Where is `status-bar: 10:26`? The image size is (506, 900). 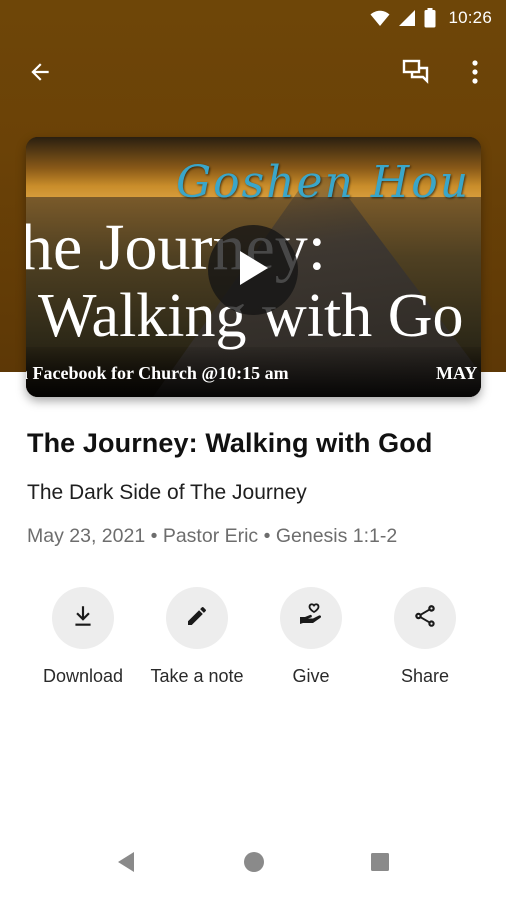 status-bar: 10:26 is located at coordinates (253, 18).